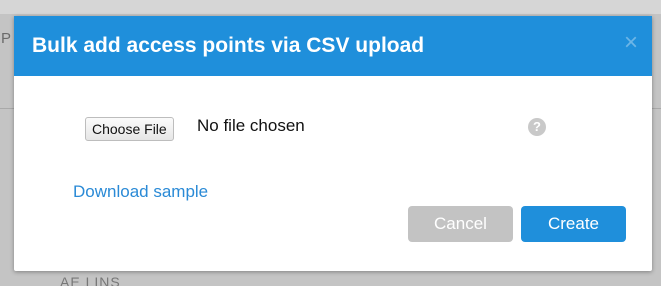 The width and height of the screenshot is (661, 286). I want to click on help-icon: ?, so click(537, 127).